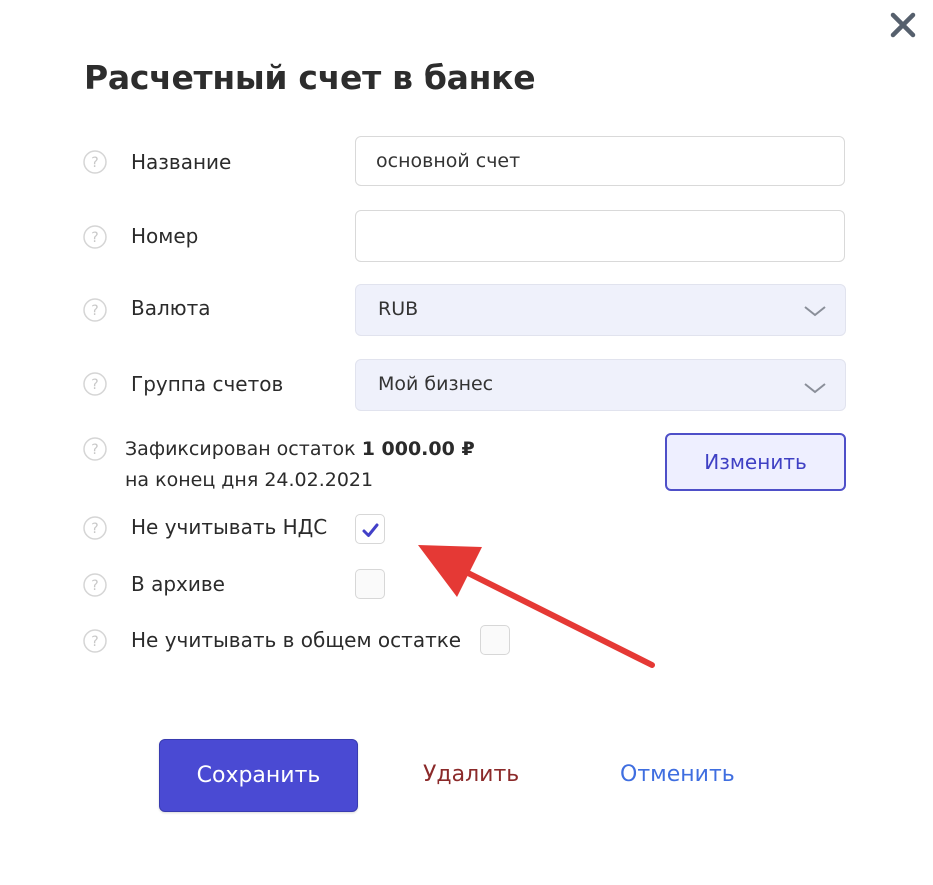  I want to click on number-input, so click(600, 236).